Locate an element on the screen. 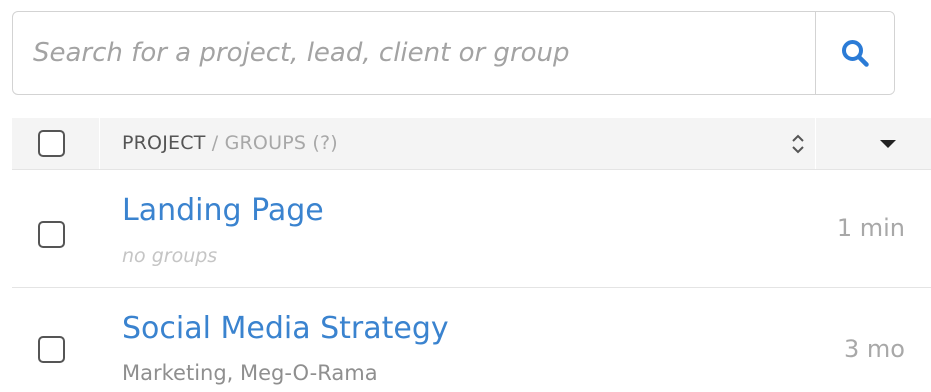 The image size is (931, 392). project-column-label: PROJECT is located at coordinates (164, 143).